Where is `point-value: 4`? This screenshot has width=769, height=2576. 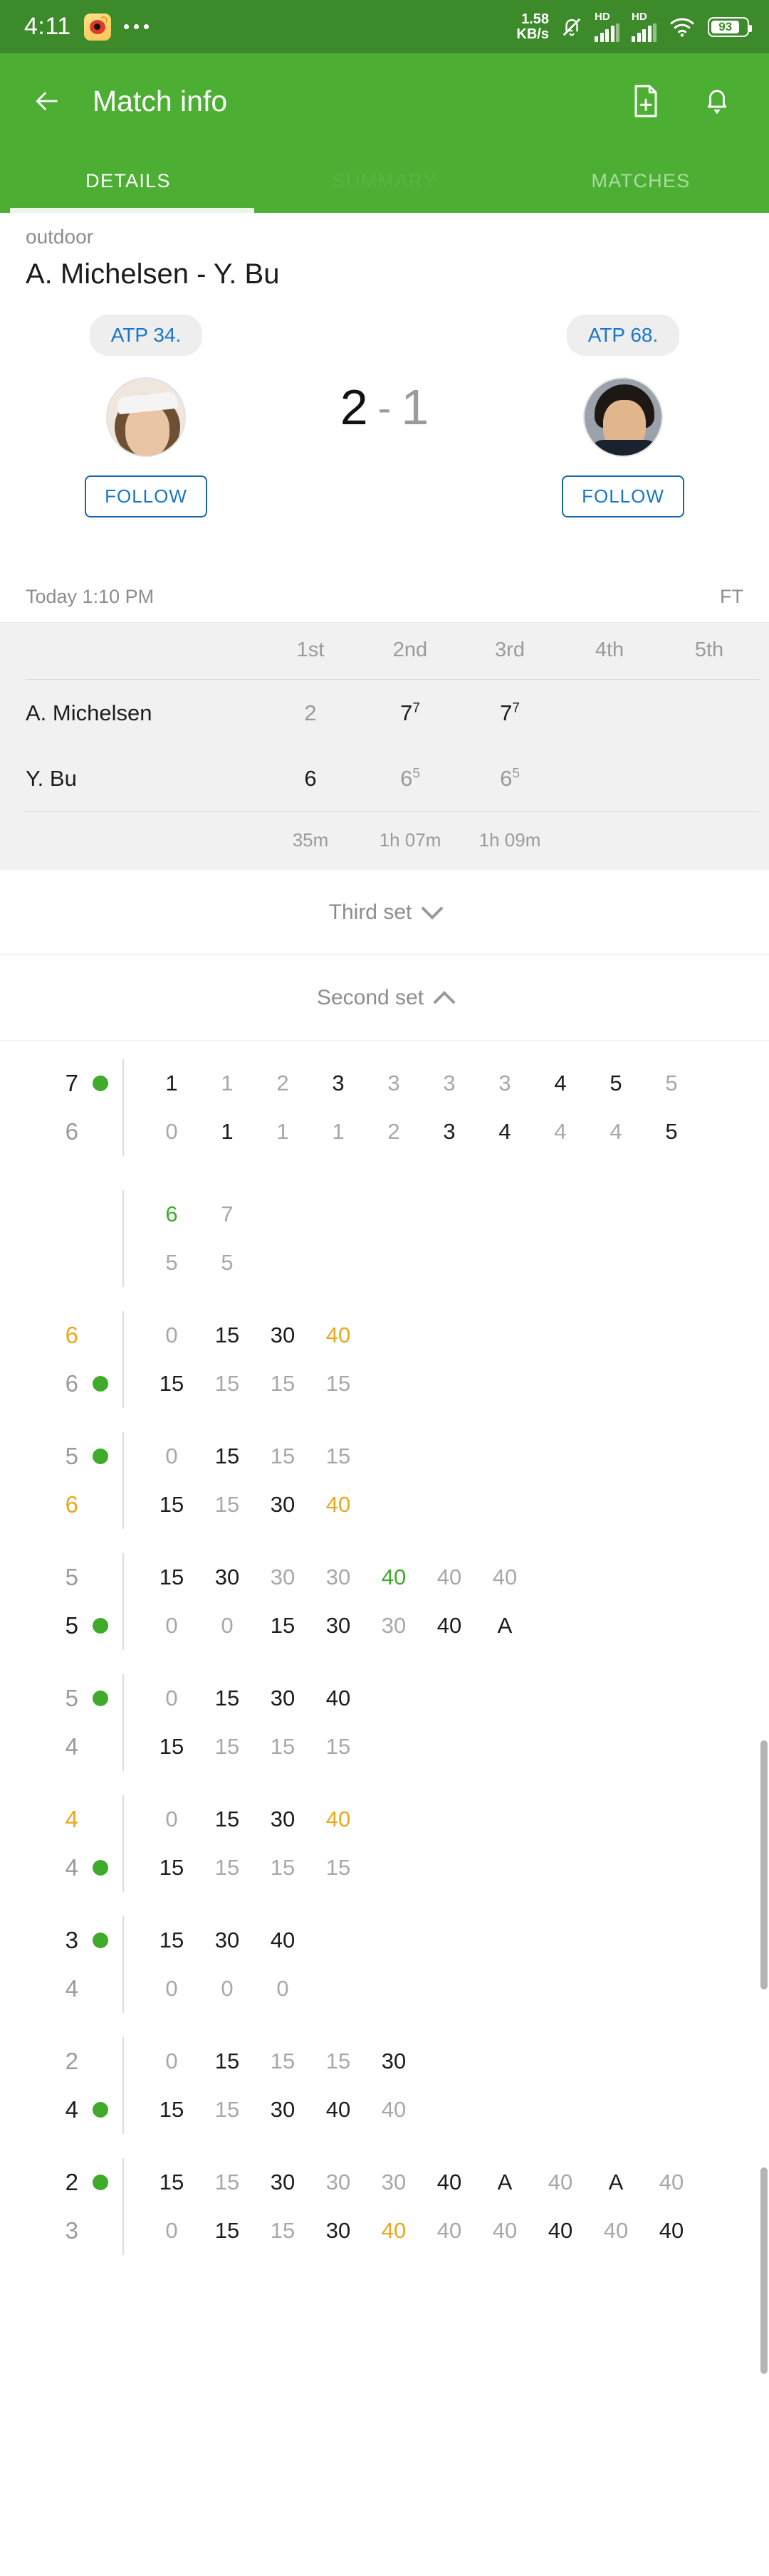 point-value: 4 is located at coordinates (504, 1131).